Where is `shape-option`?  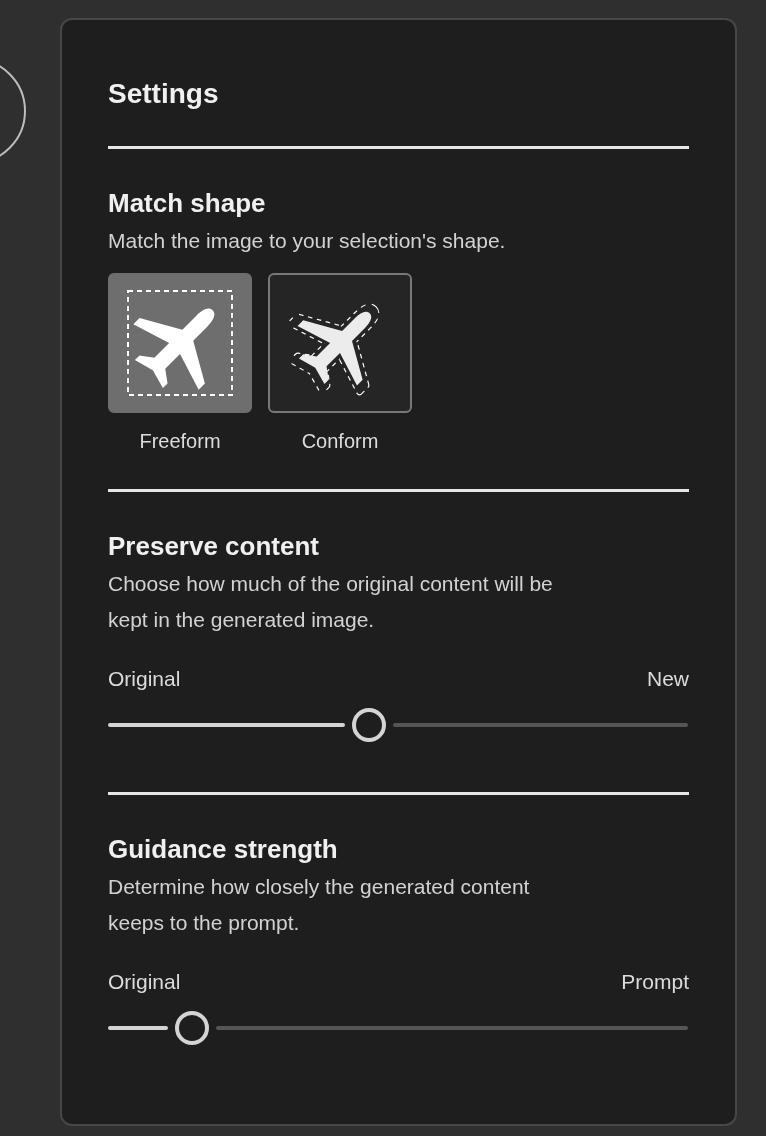
shape-option is located at coordinates (340, 343).